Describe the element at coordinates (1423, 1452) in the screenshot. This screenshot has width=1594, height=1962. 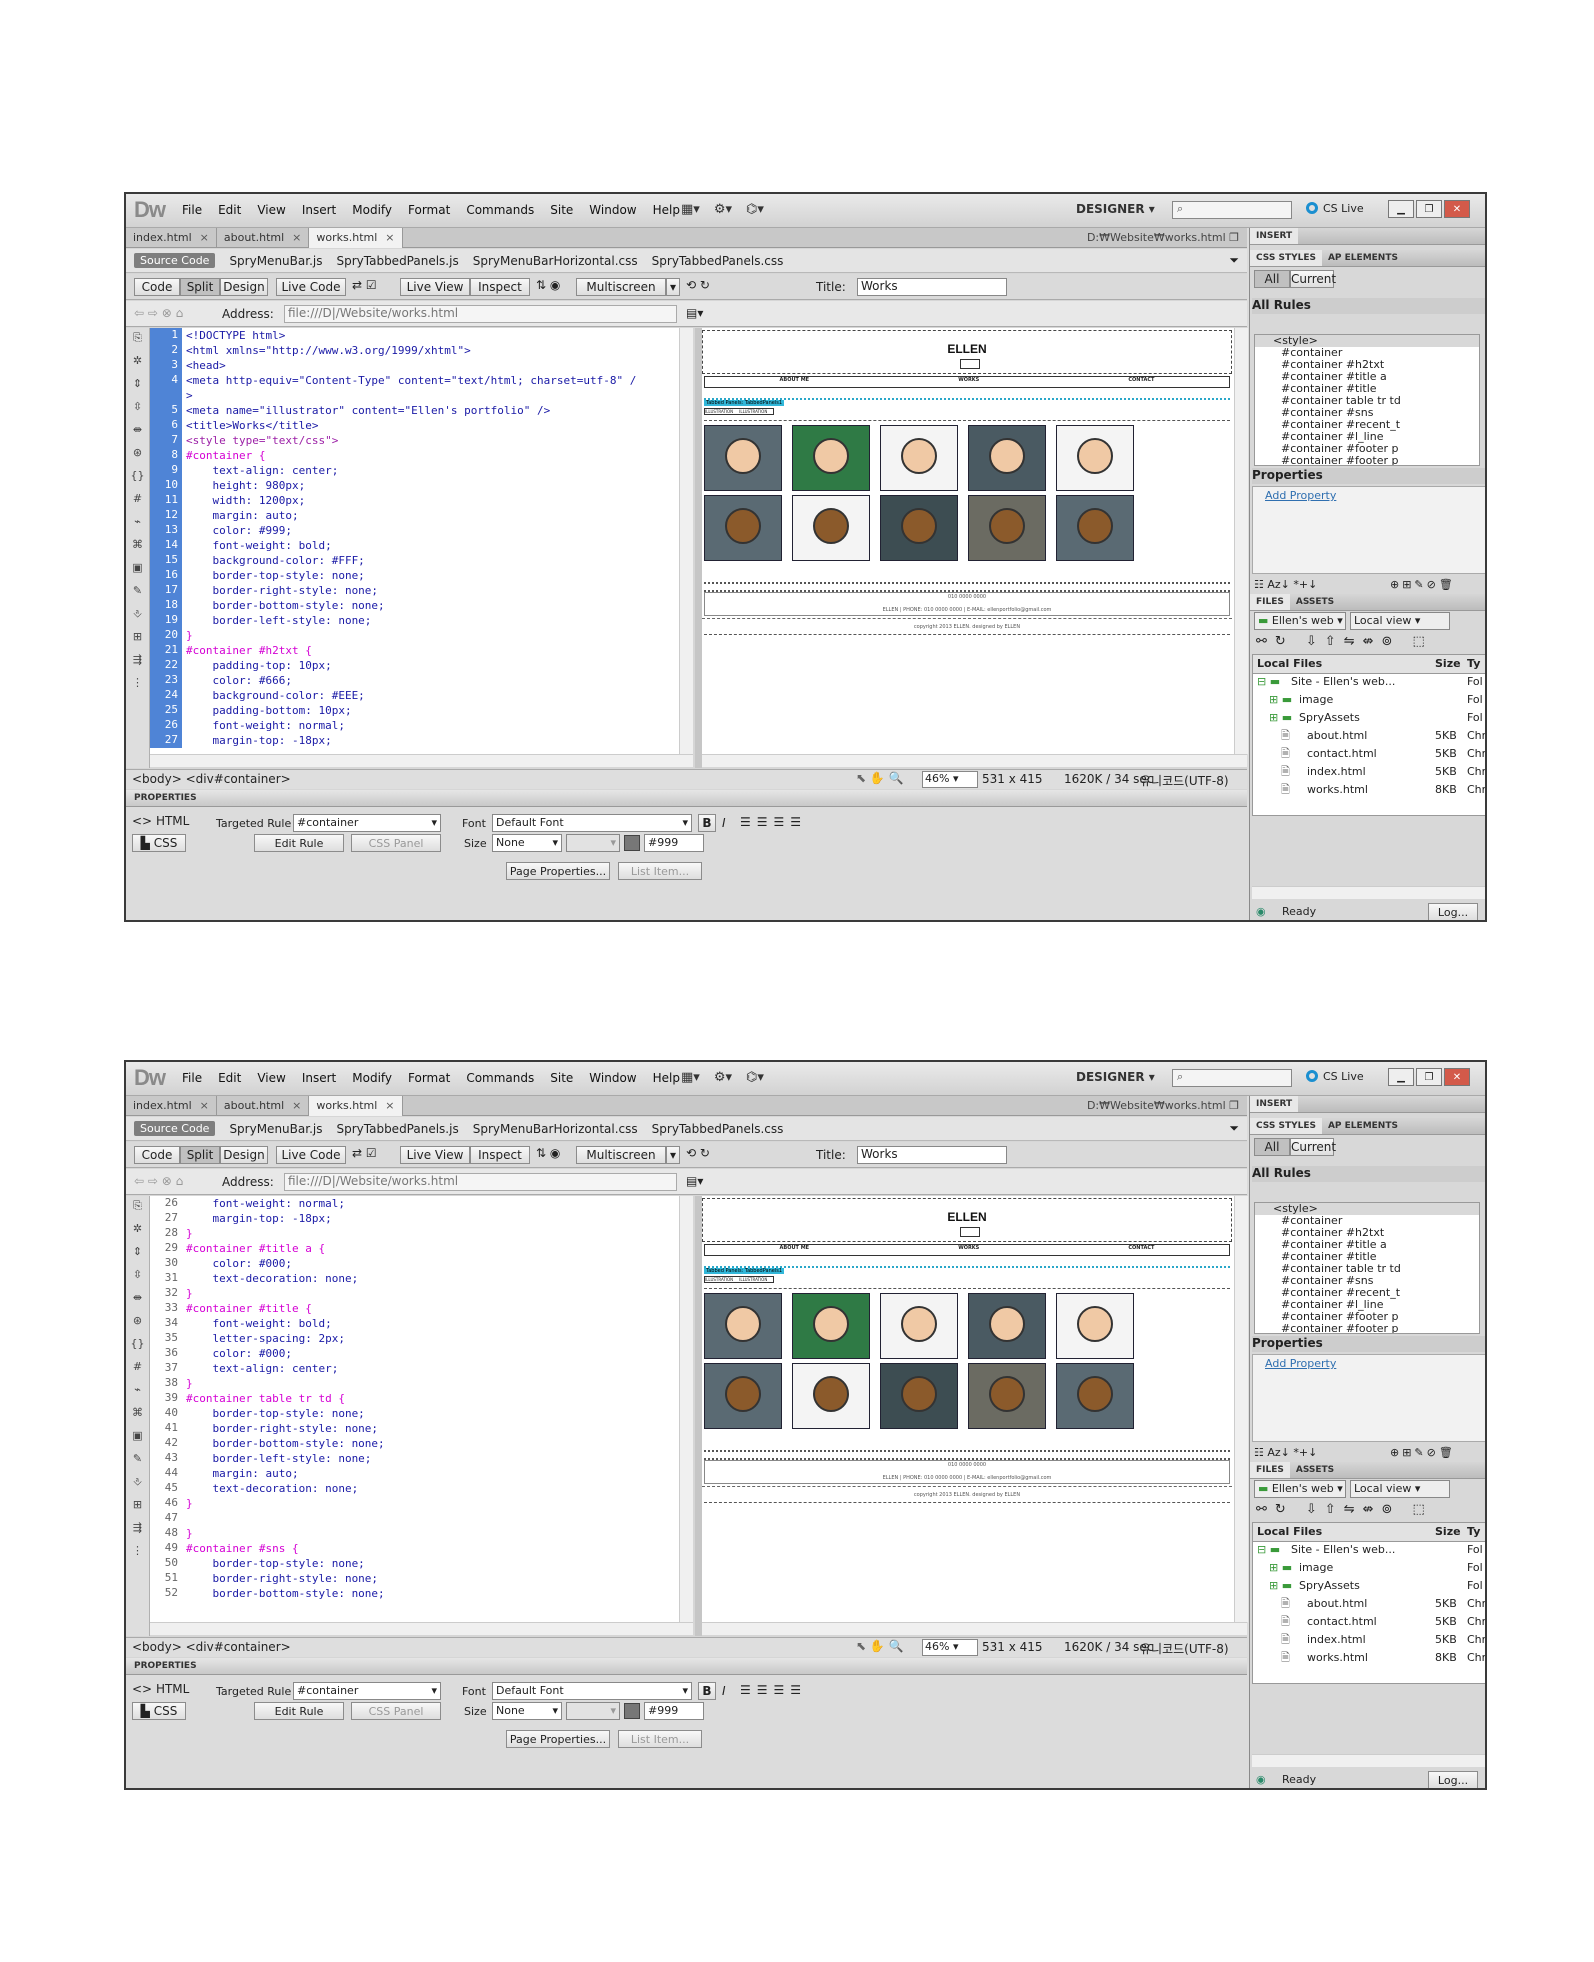
I see `css-action-icons: ⊕⊞✎⊘🗑` at that location.